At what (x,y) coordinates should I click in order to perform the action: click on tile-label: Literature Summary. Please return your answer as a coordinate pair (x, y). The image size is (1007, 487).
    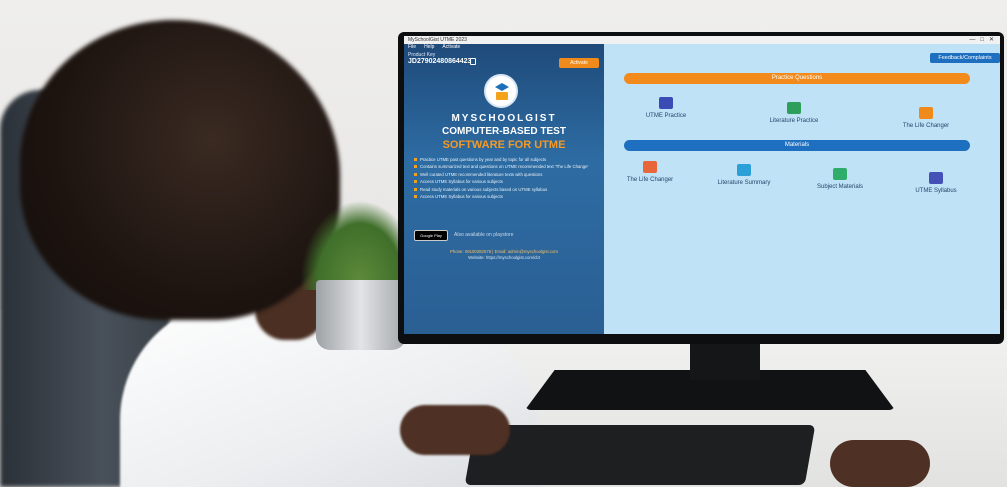
    Looking at the image, I should click on (744, 183).